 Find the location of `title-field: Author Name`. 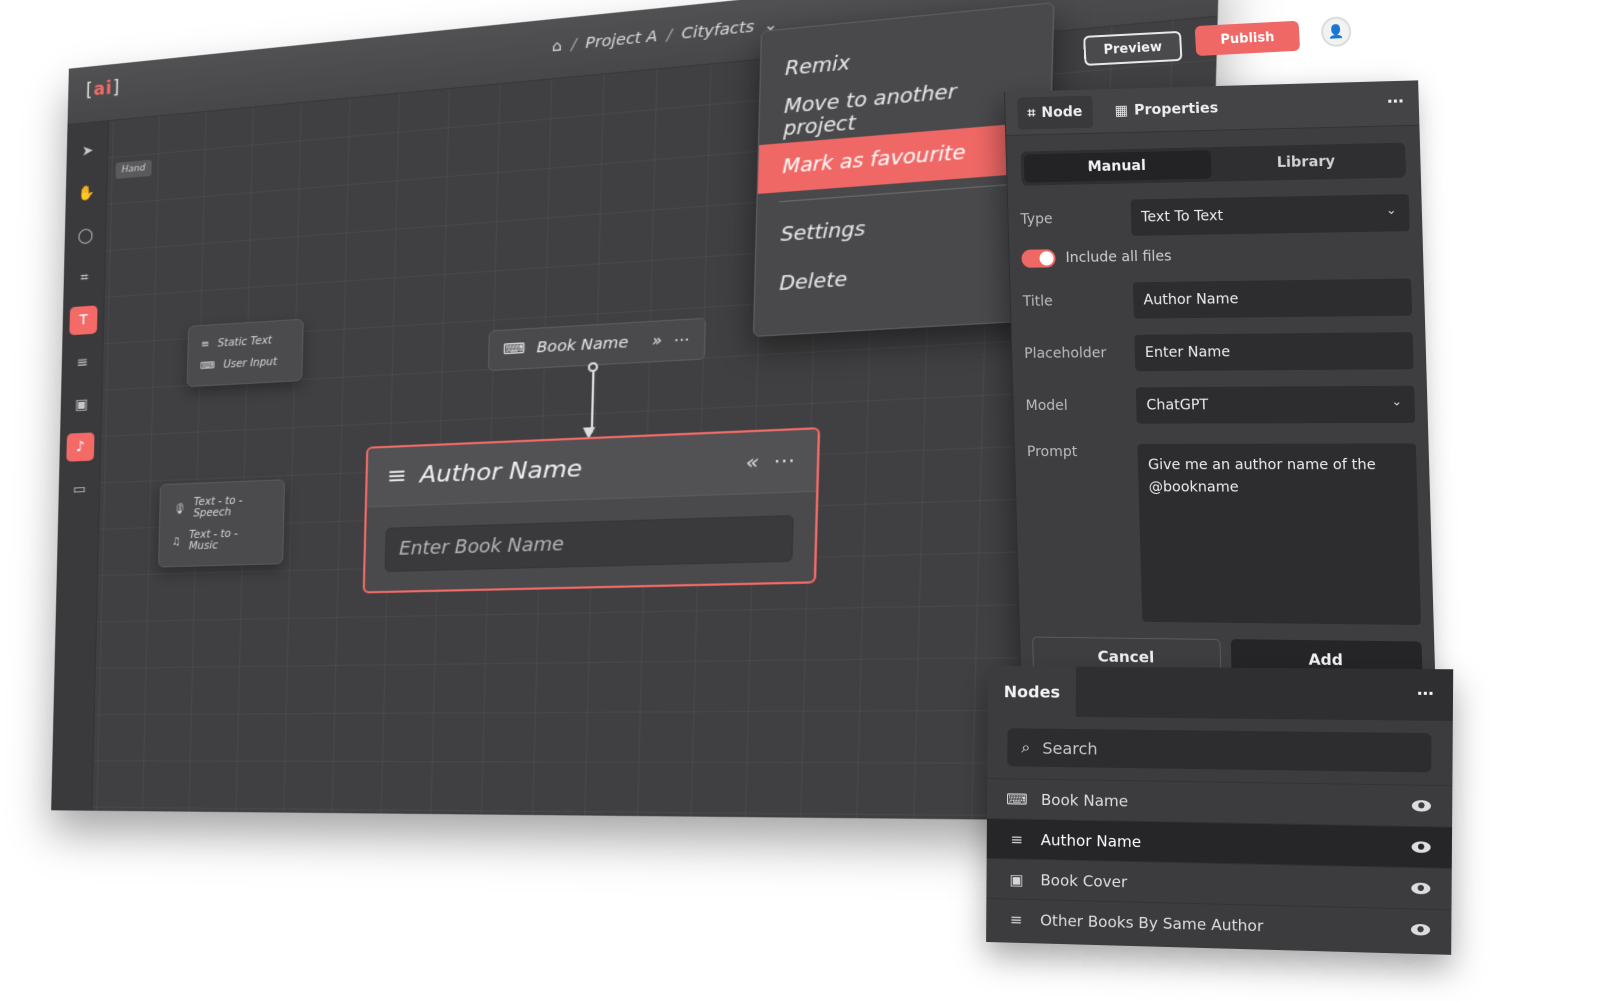

title-field: Author Name is located at coordinates (1272, 298).